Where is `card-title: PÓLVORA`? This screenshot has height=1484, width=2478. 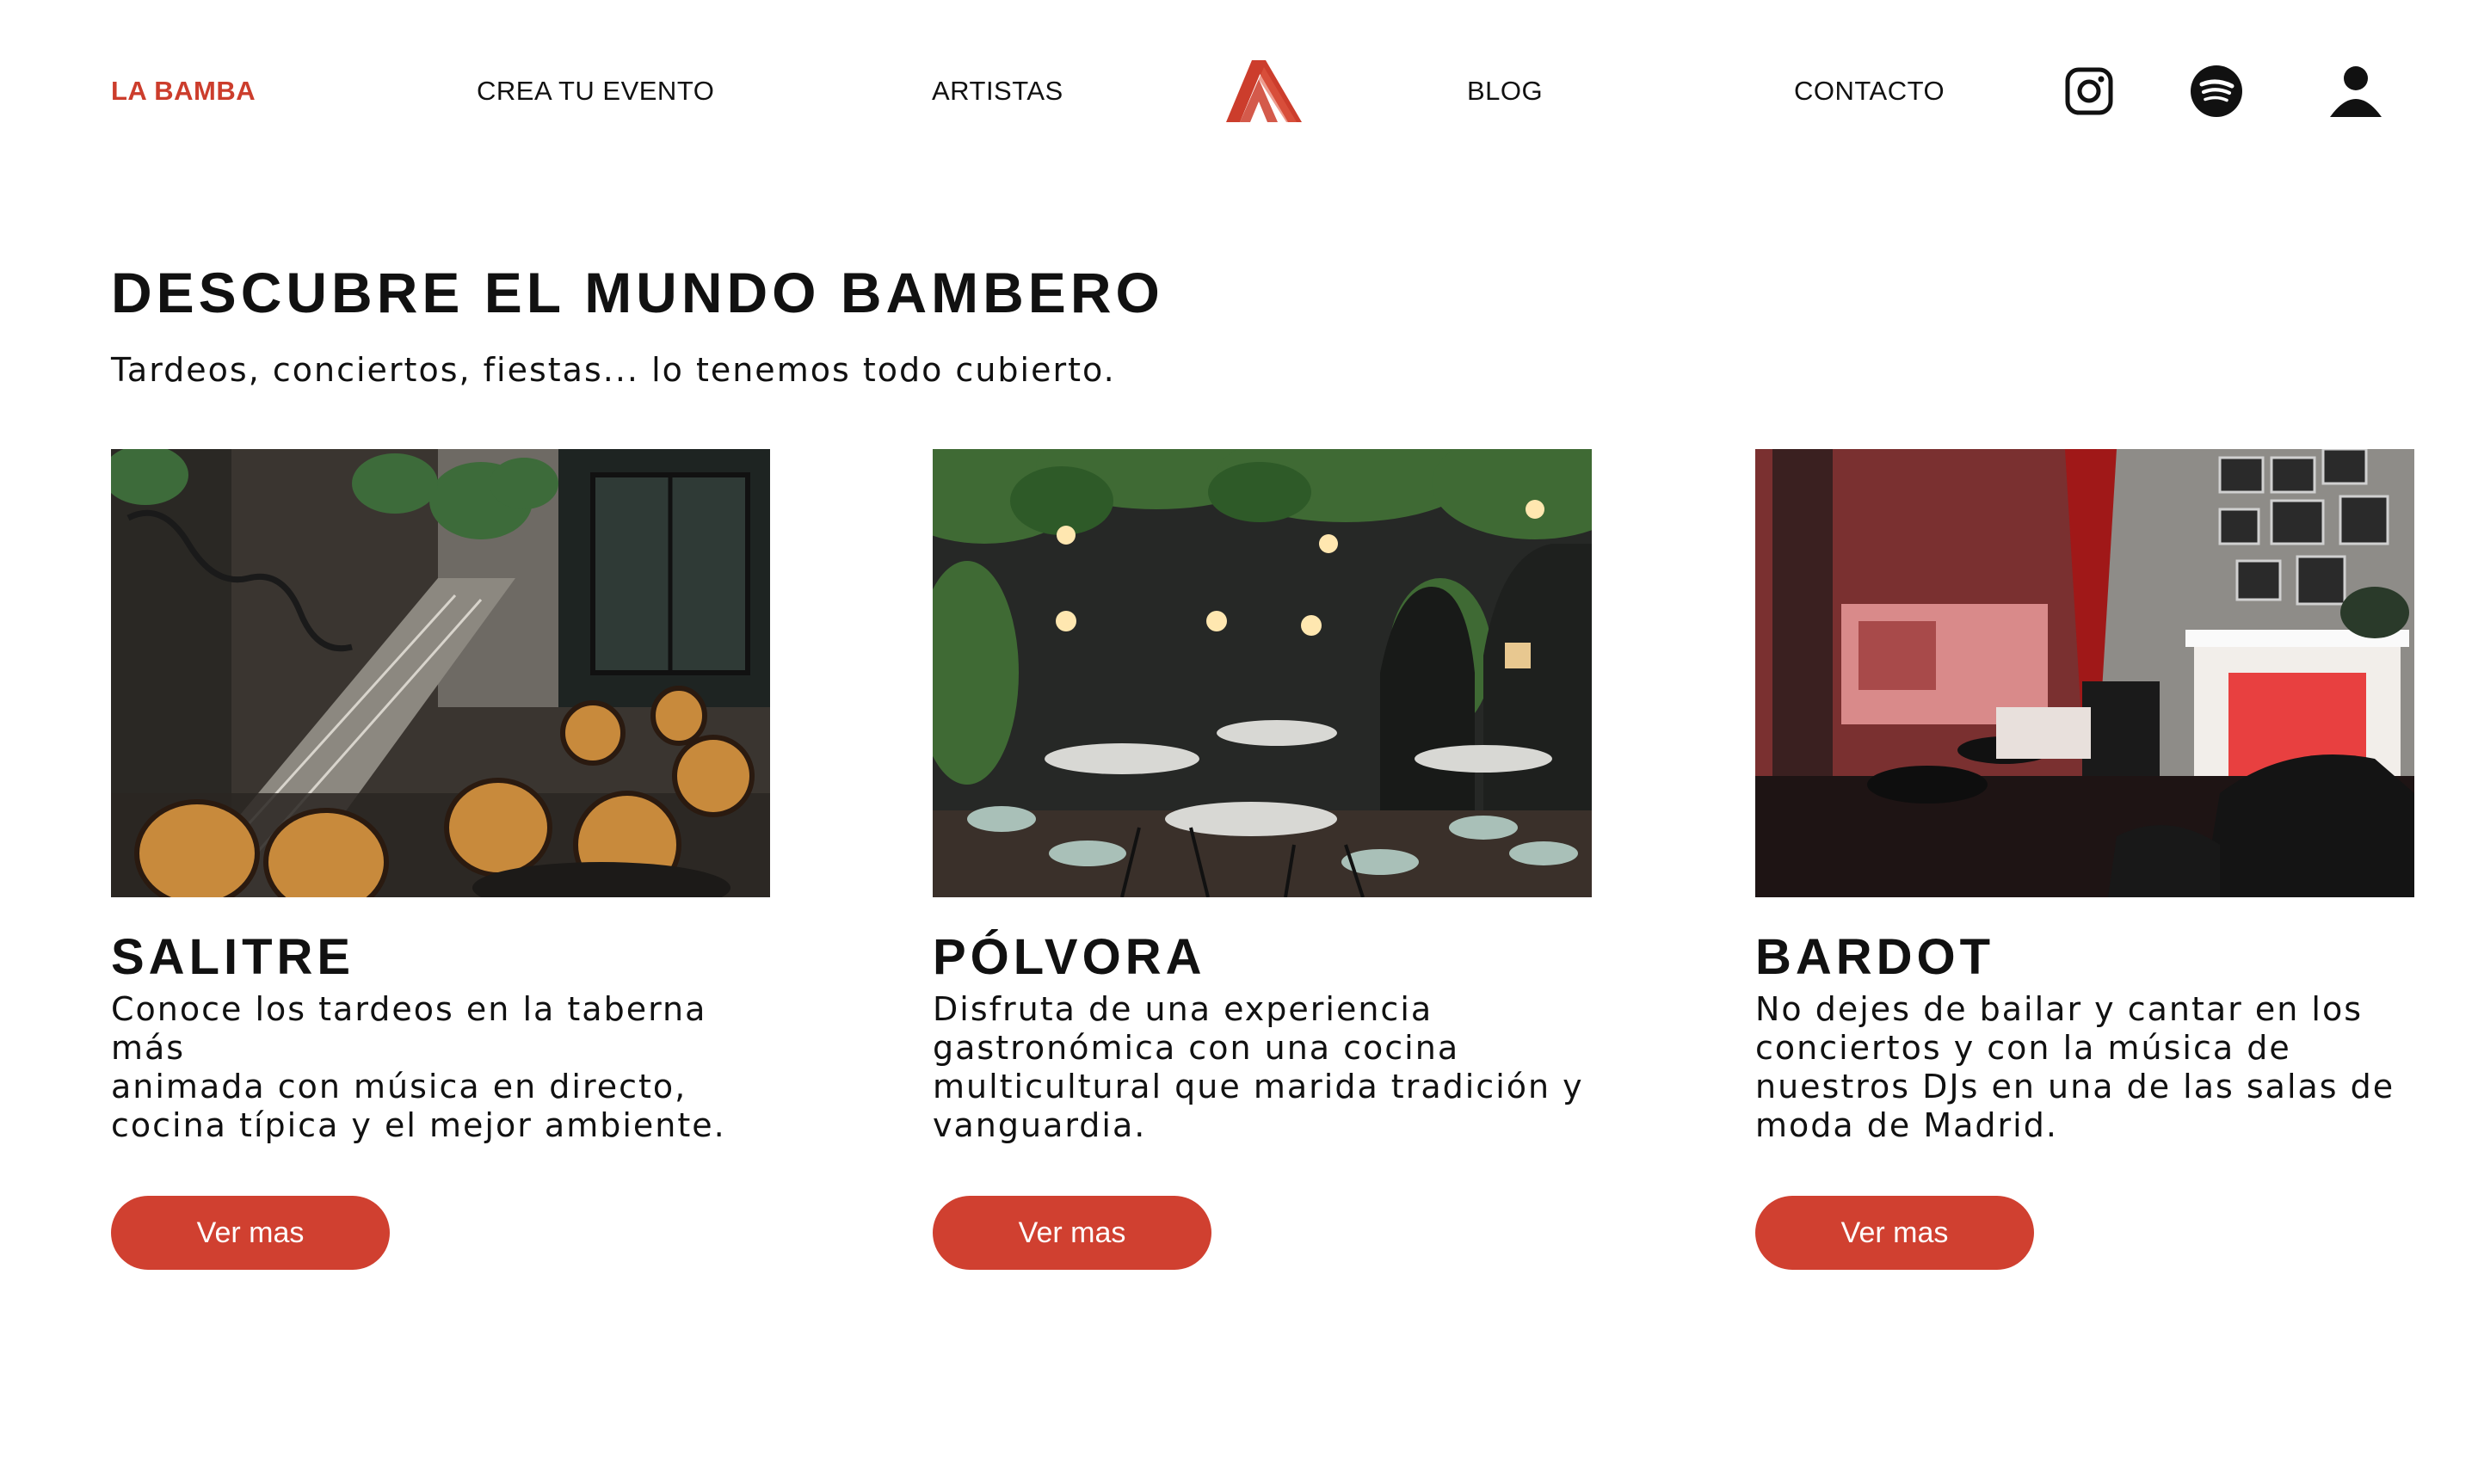 card-title: PÓLVORA is located at coordinates (1069, 957).